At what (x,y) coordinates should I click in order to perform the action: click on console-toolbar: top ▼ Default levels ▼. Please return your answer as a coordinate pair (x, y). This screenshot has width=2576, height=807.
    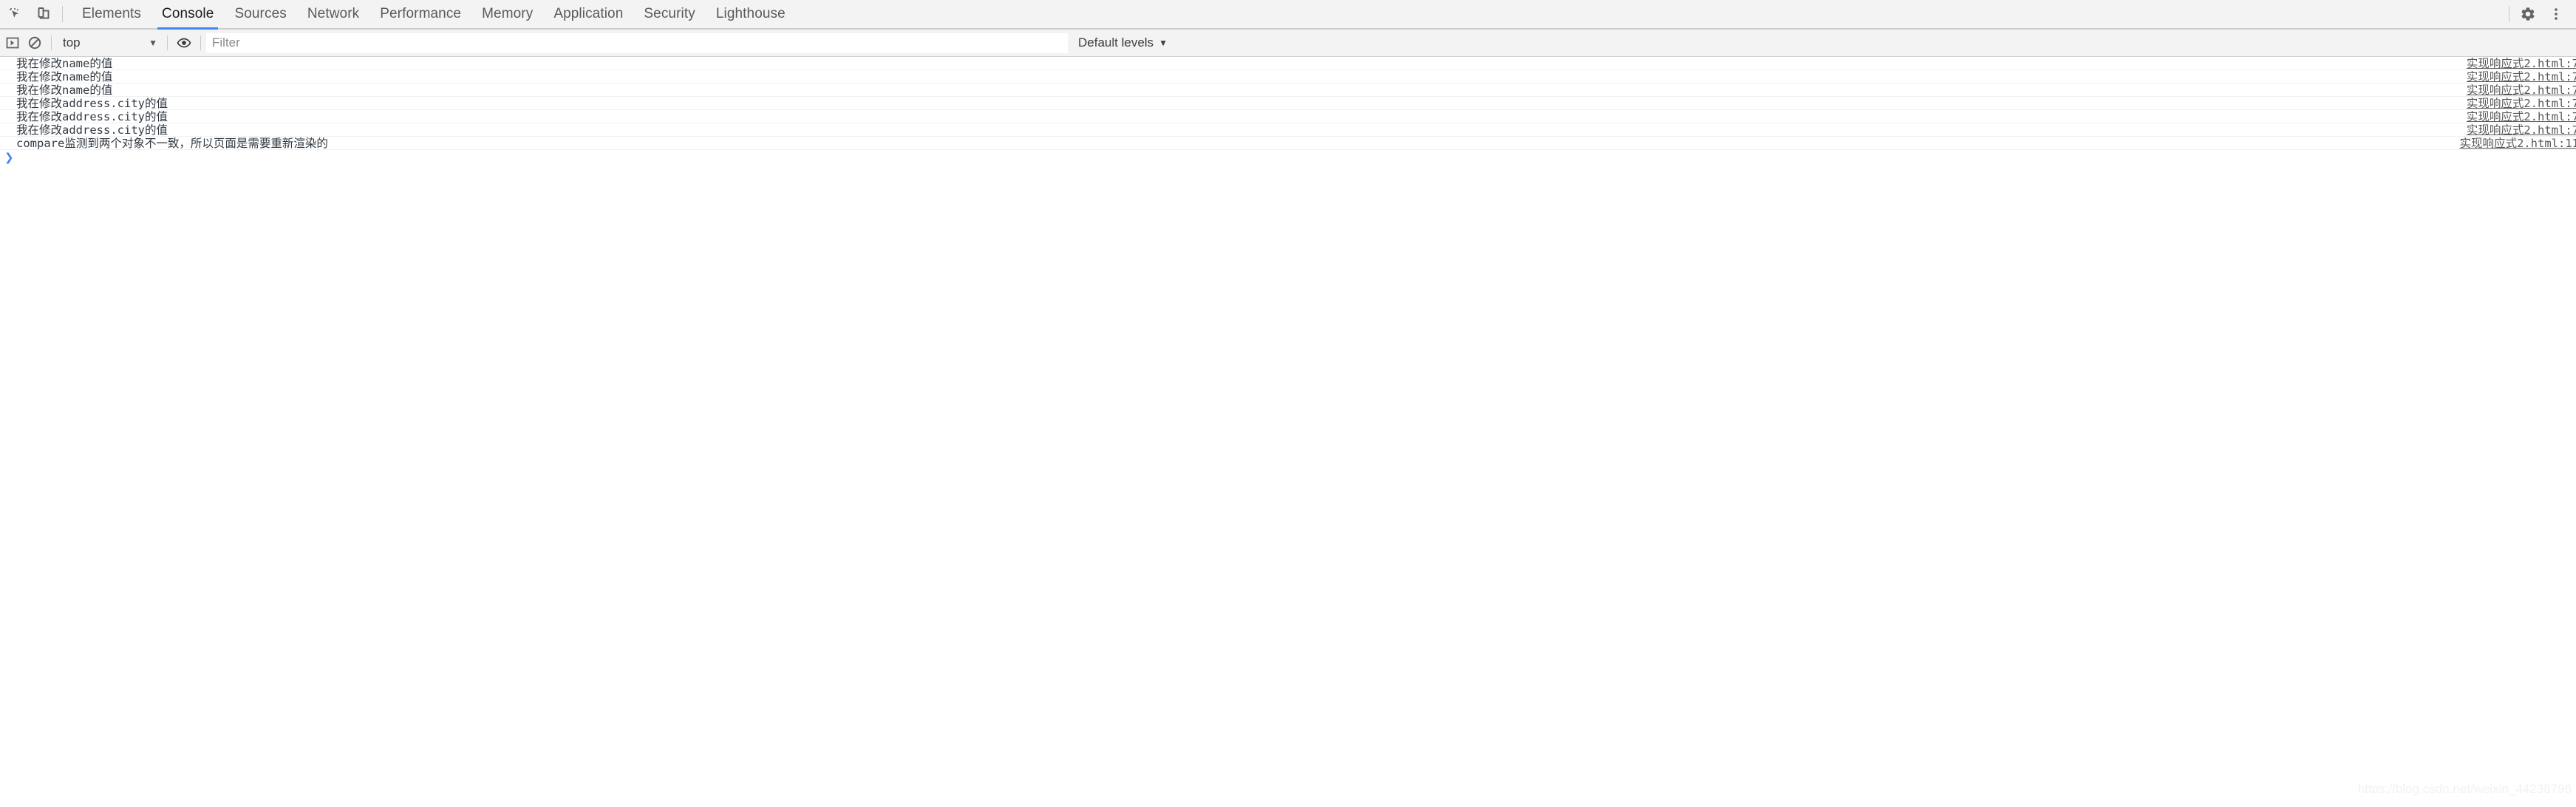
    Looking at the image, I should click on (1288, 43).